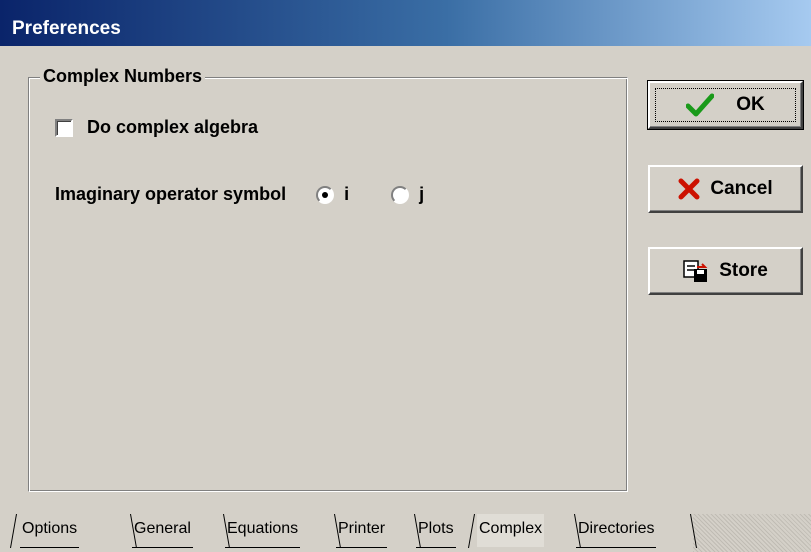 Image resolution: width=811 pixels, height=552 pixels. What do you see at coordinates (263, 531) in the screenshot?
I see `tab-equations: Equations` at bounding box center [263, 531].